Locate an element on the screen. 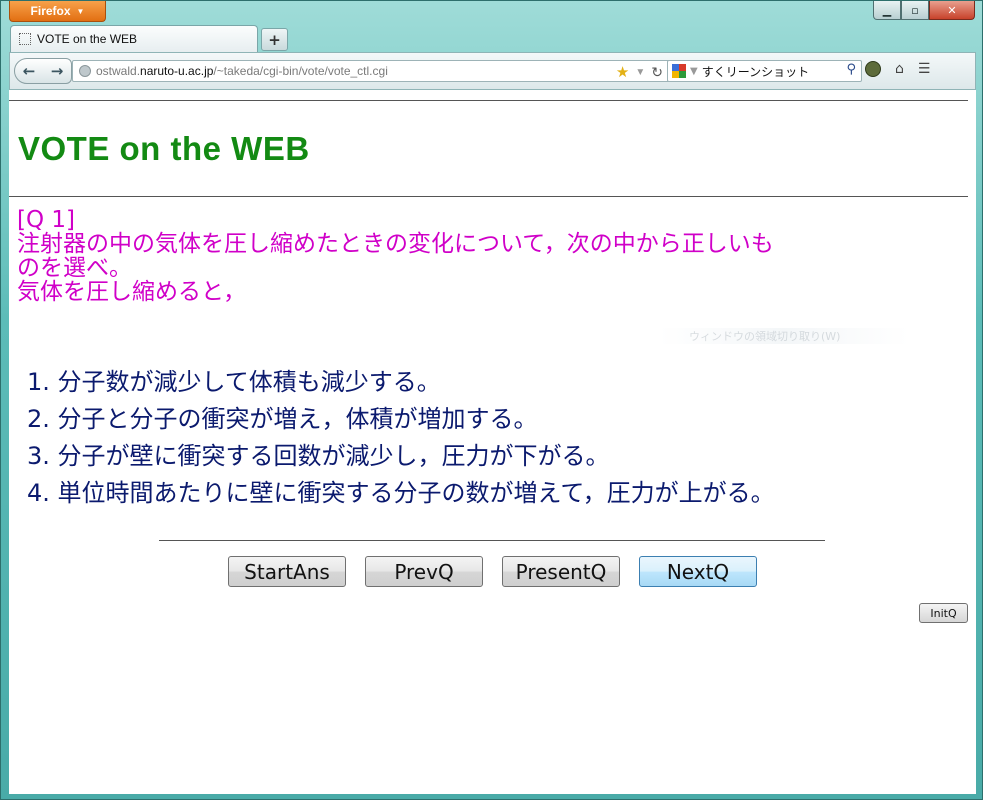  url-prefix: ostwald. is located at coordinates (118, 71).